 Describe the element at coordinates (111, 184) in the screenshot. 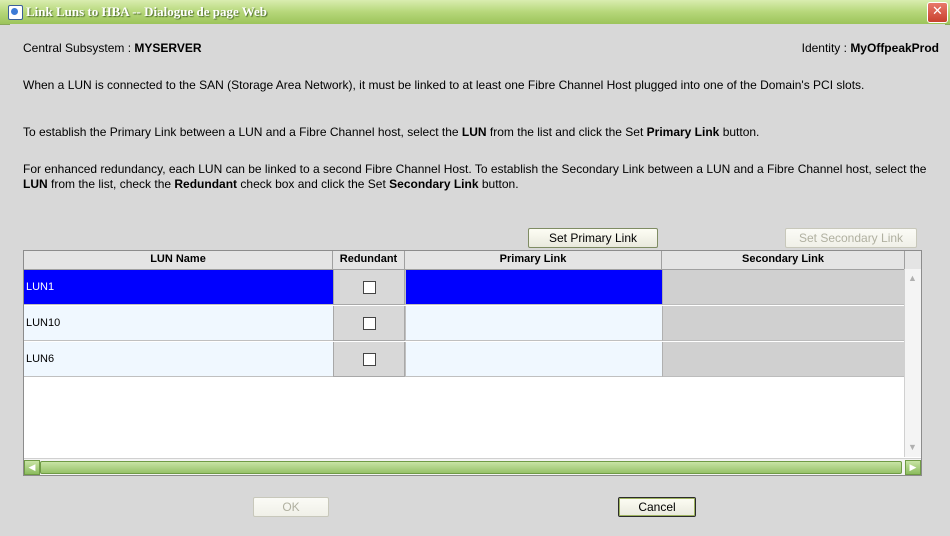

I see `p3-text-c: from the list, check the` at that location.